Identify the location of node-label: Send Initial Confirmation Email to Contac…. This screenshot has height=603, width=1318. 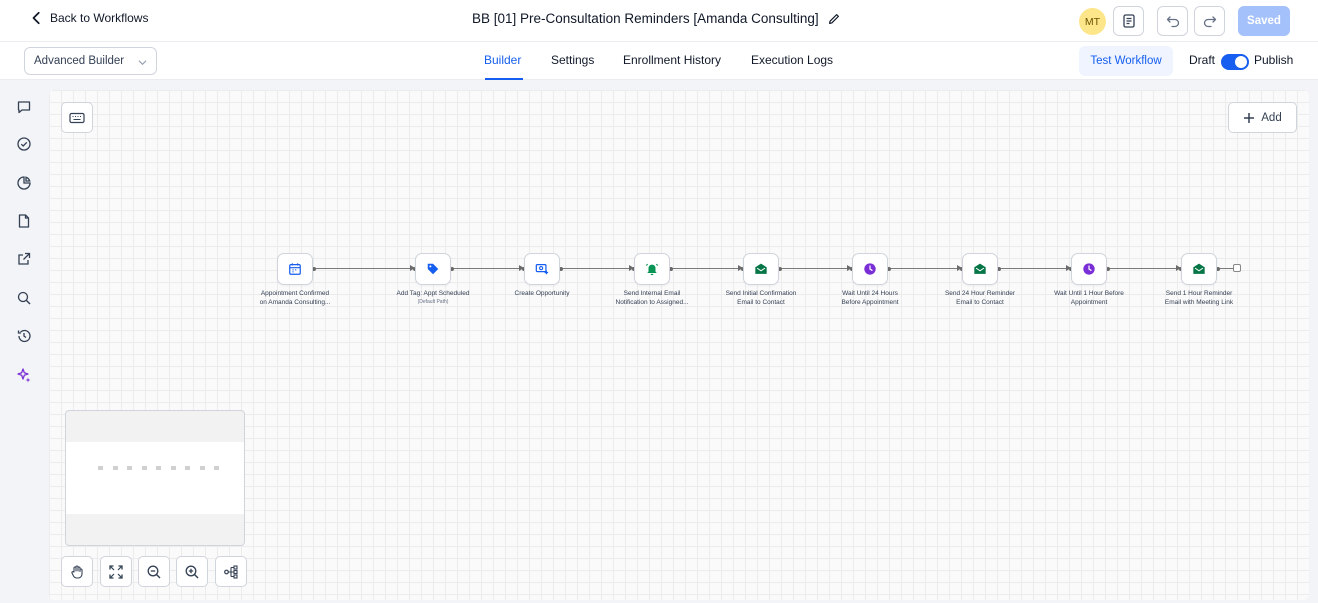
(761, 298).